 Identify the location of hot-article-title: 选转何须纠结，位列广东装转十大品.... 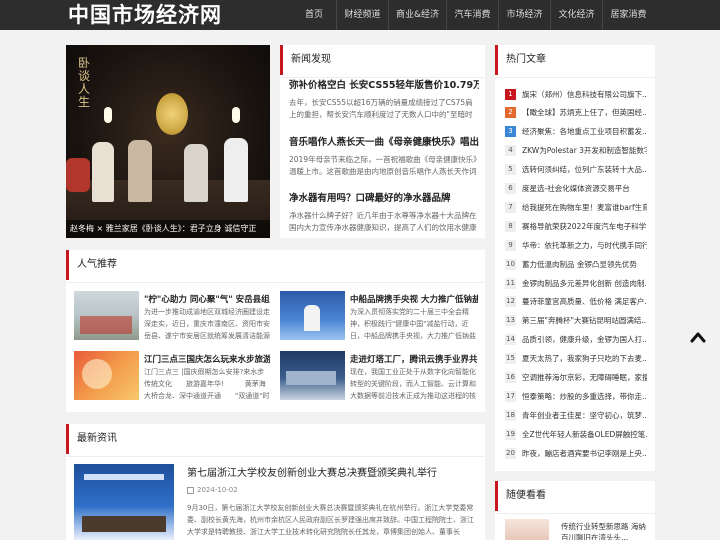
(584, 169).